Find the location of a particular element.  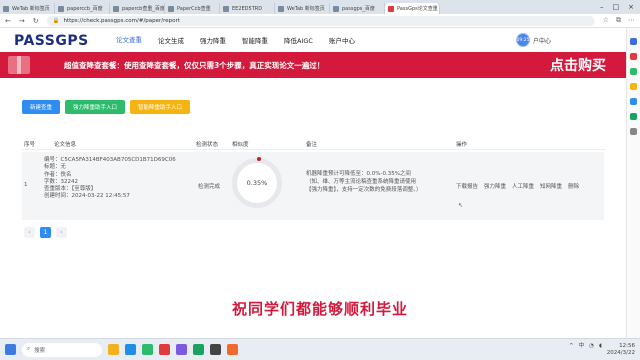

banner-text: 超值查降查套餐：使用查降查套餐，仅仅只需3个步骤，真正实现论文一遍过！ is located at coordinates (194, 65).